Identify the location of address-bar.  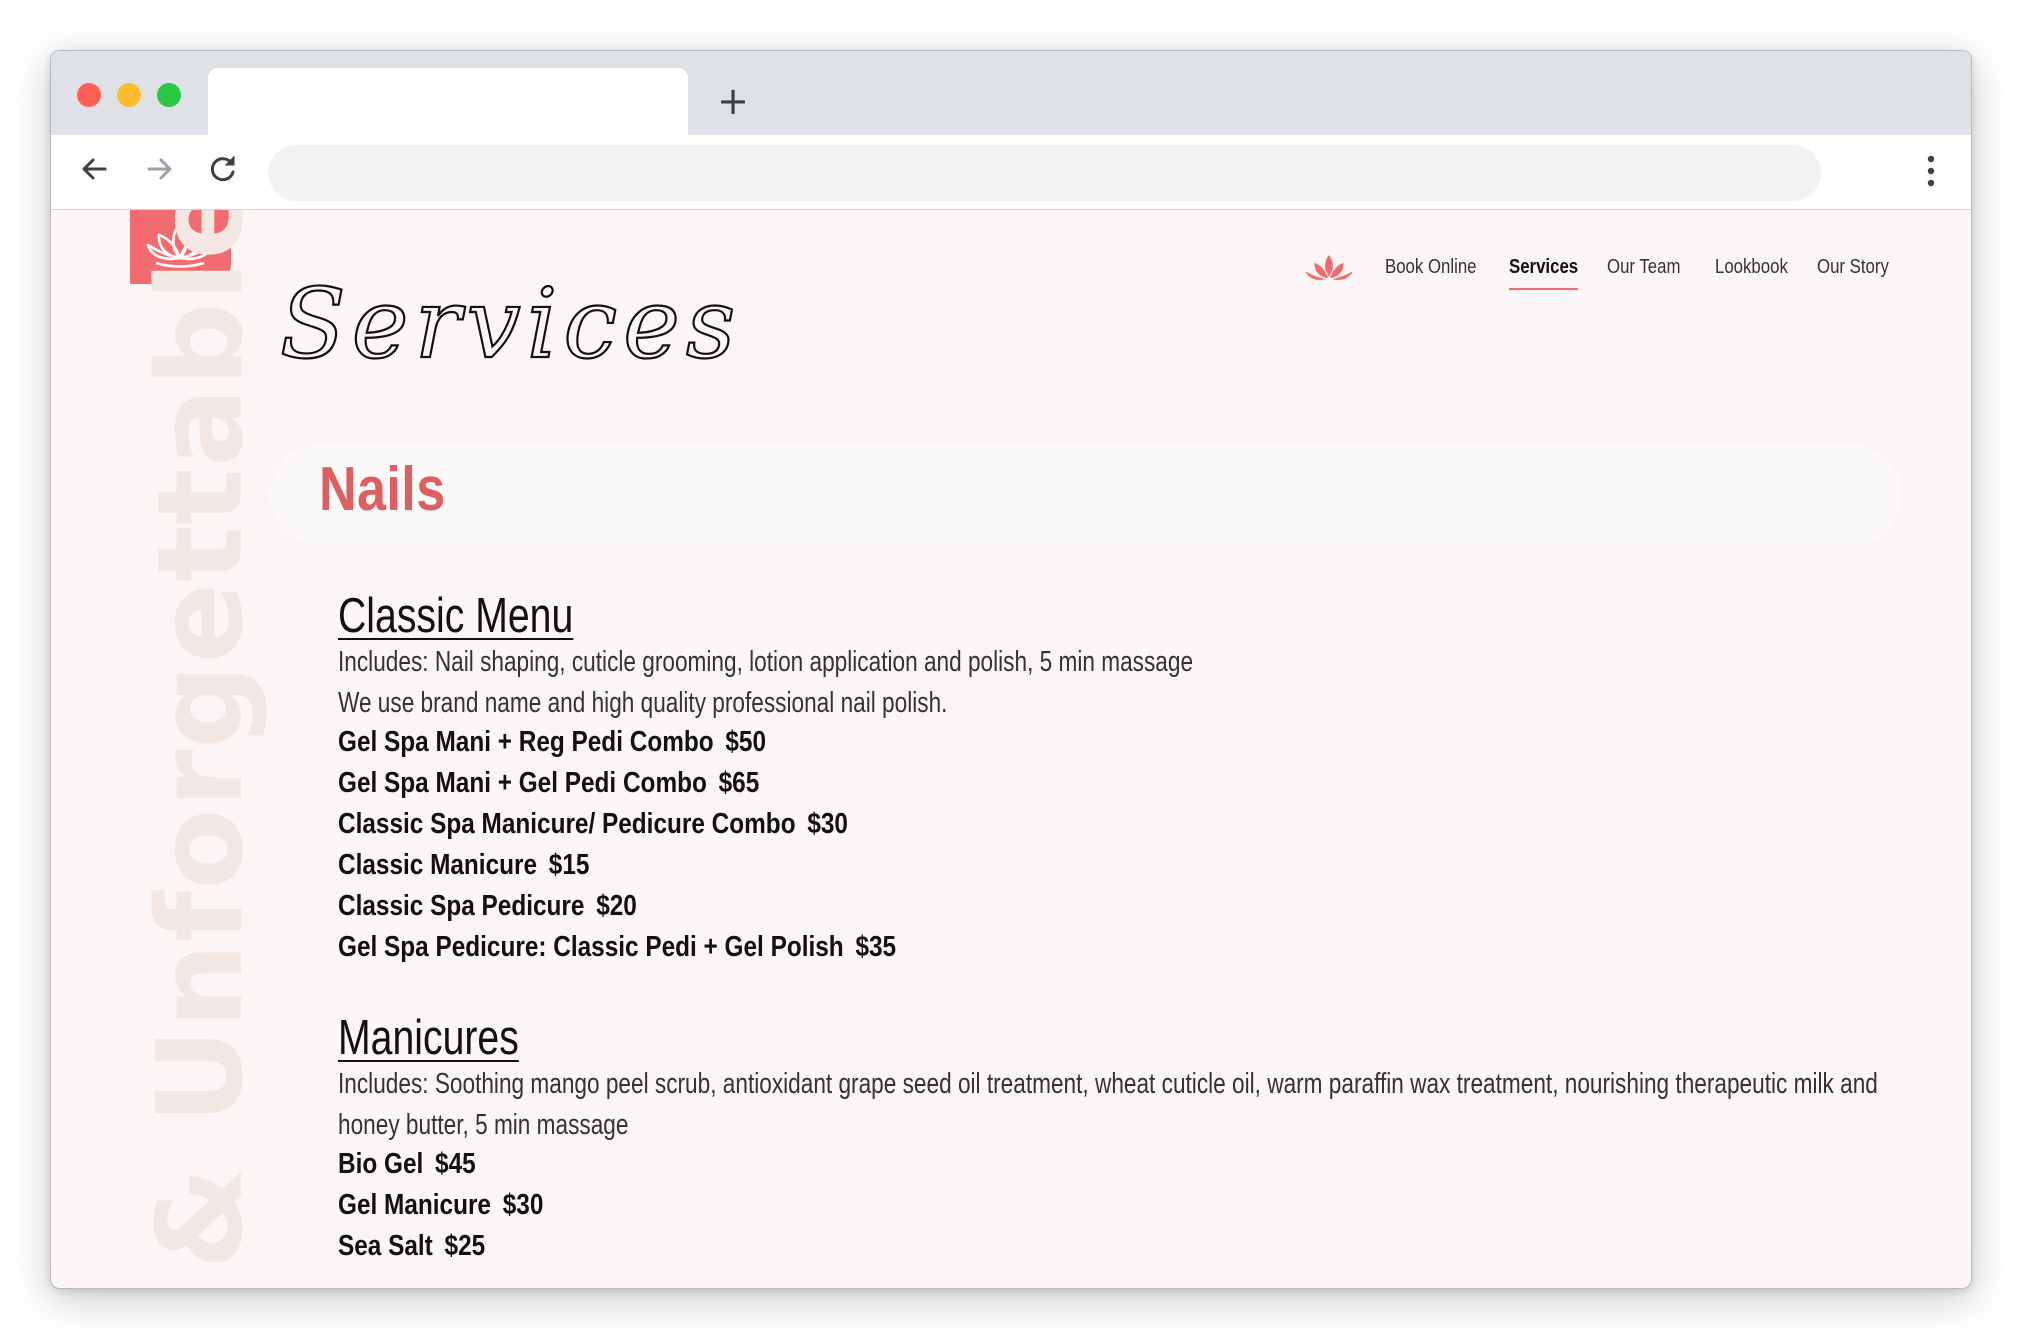
(1044, 173).